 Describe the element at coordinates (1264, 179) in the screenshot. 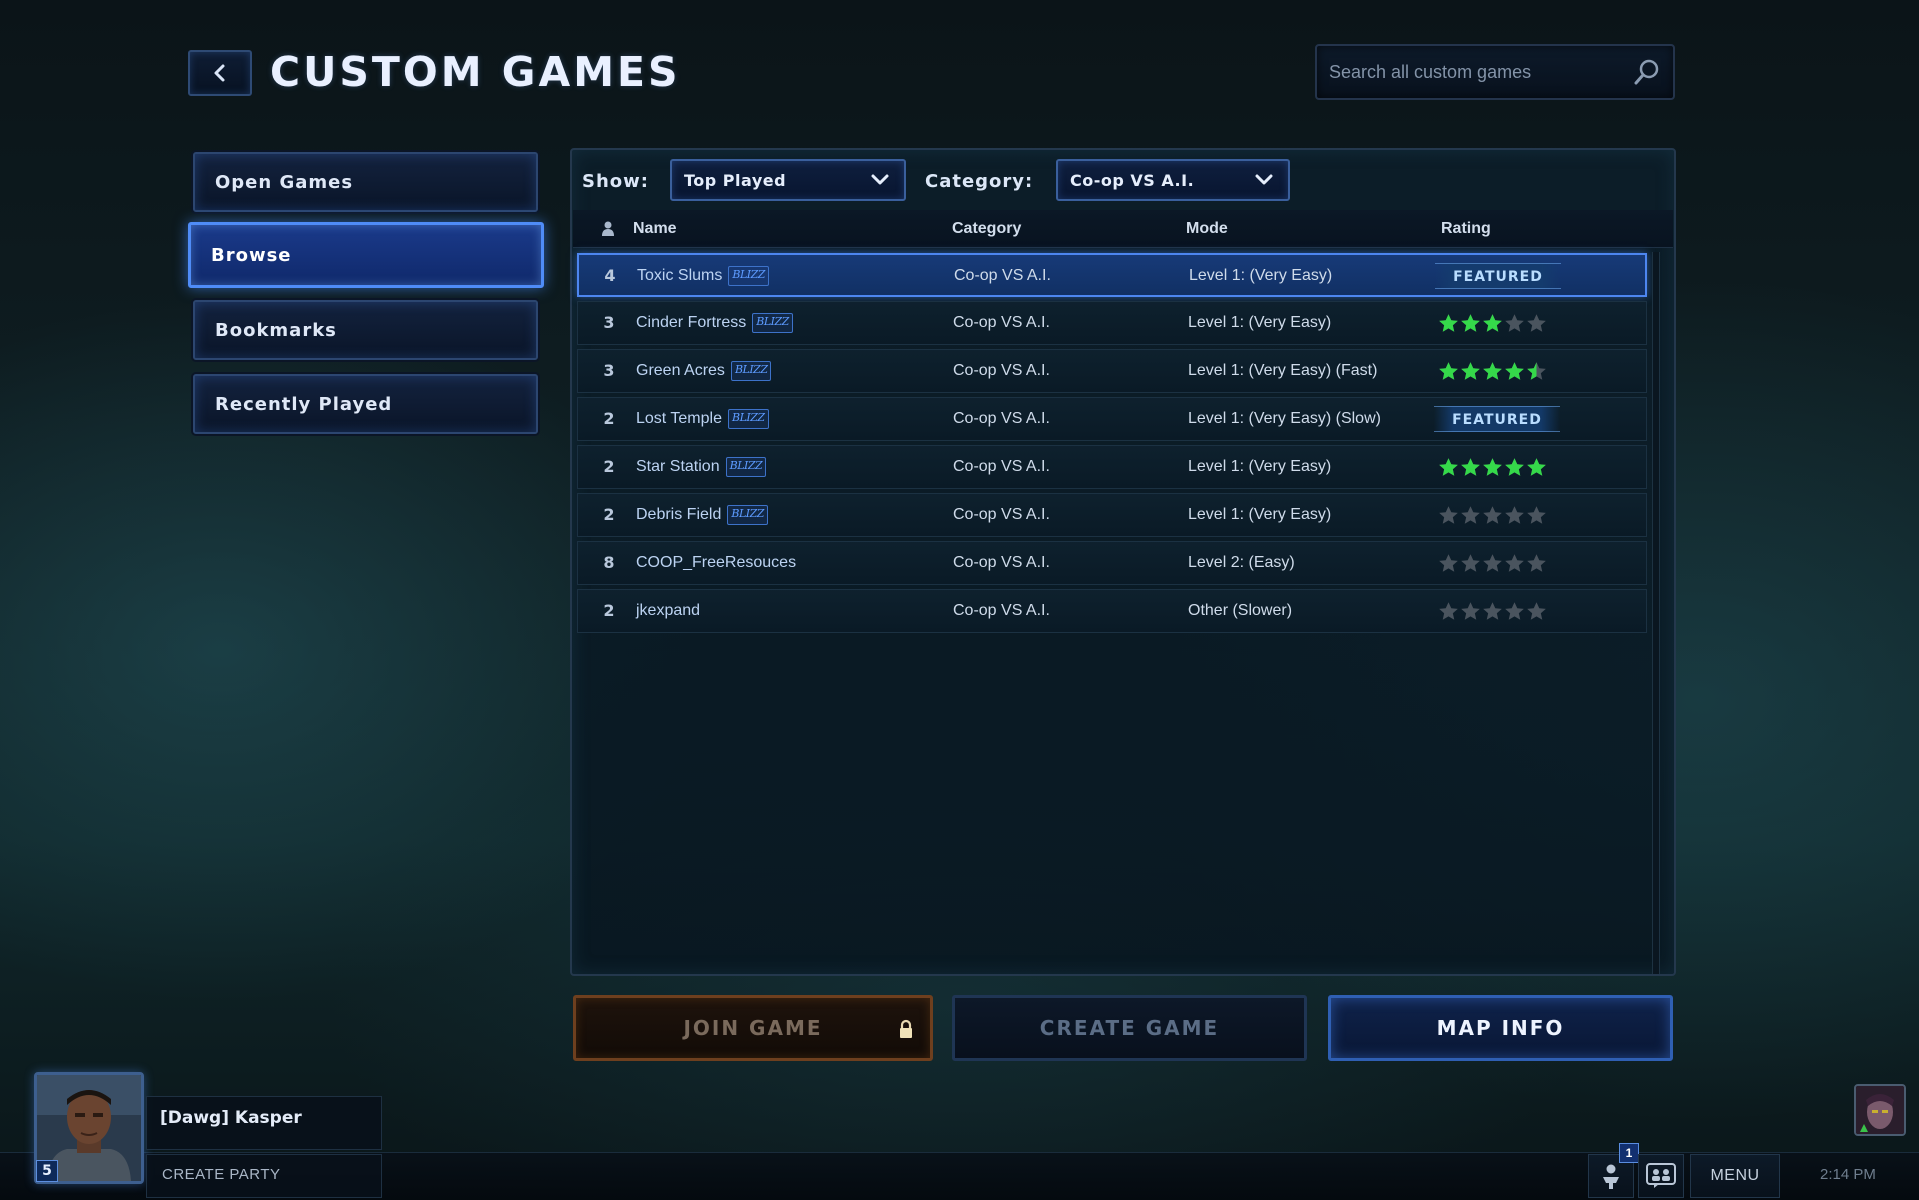

I see `chevron-down-icon` at that location.